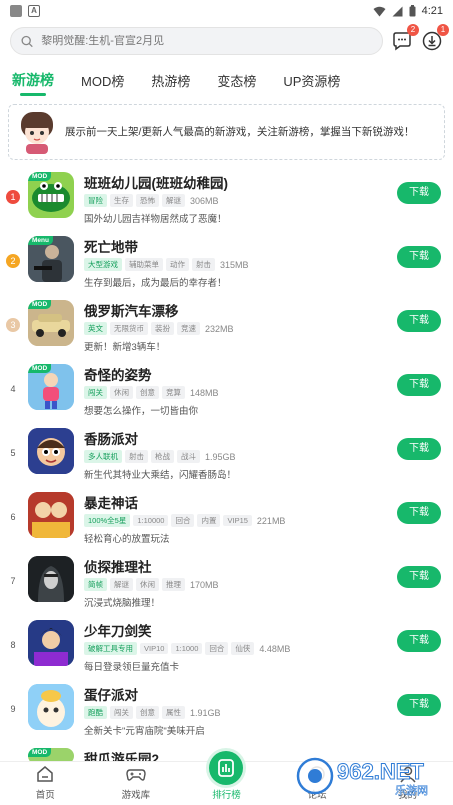 Image resolution: width=453 pixels, height=805 pixels. What do you see at coordinates (95, 200) in the screenshot?
I see `tag: 冒险` at bounding box center [95, 200].